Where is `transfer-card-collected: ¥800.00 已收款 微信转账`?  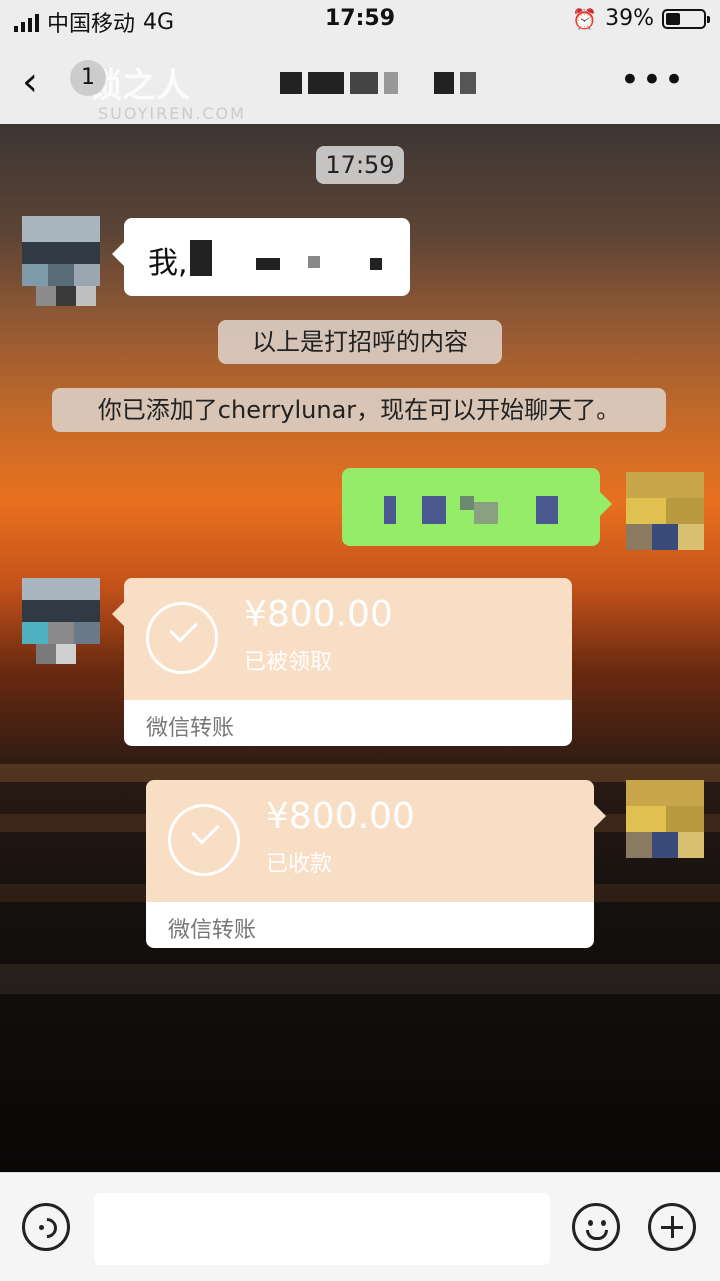 transfer-card-collected: ¥800.00 已收款 微信转账 is located at coordinates (370, 864).